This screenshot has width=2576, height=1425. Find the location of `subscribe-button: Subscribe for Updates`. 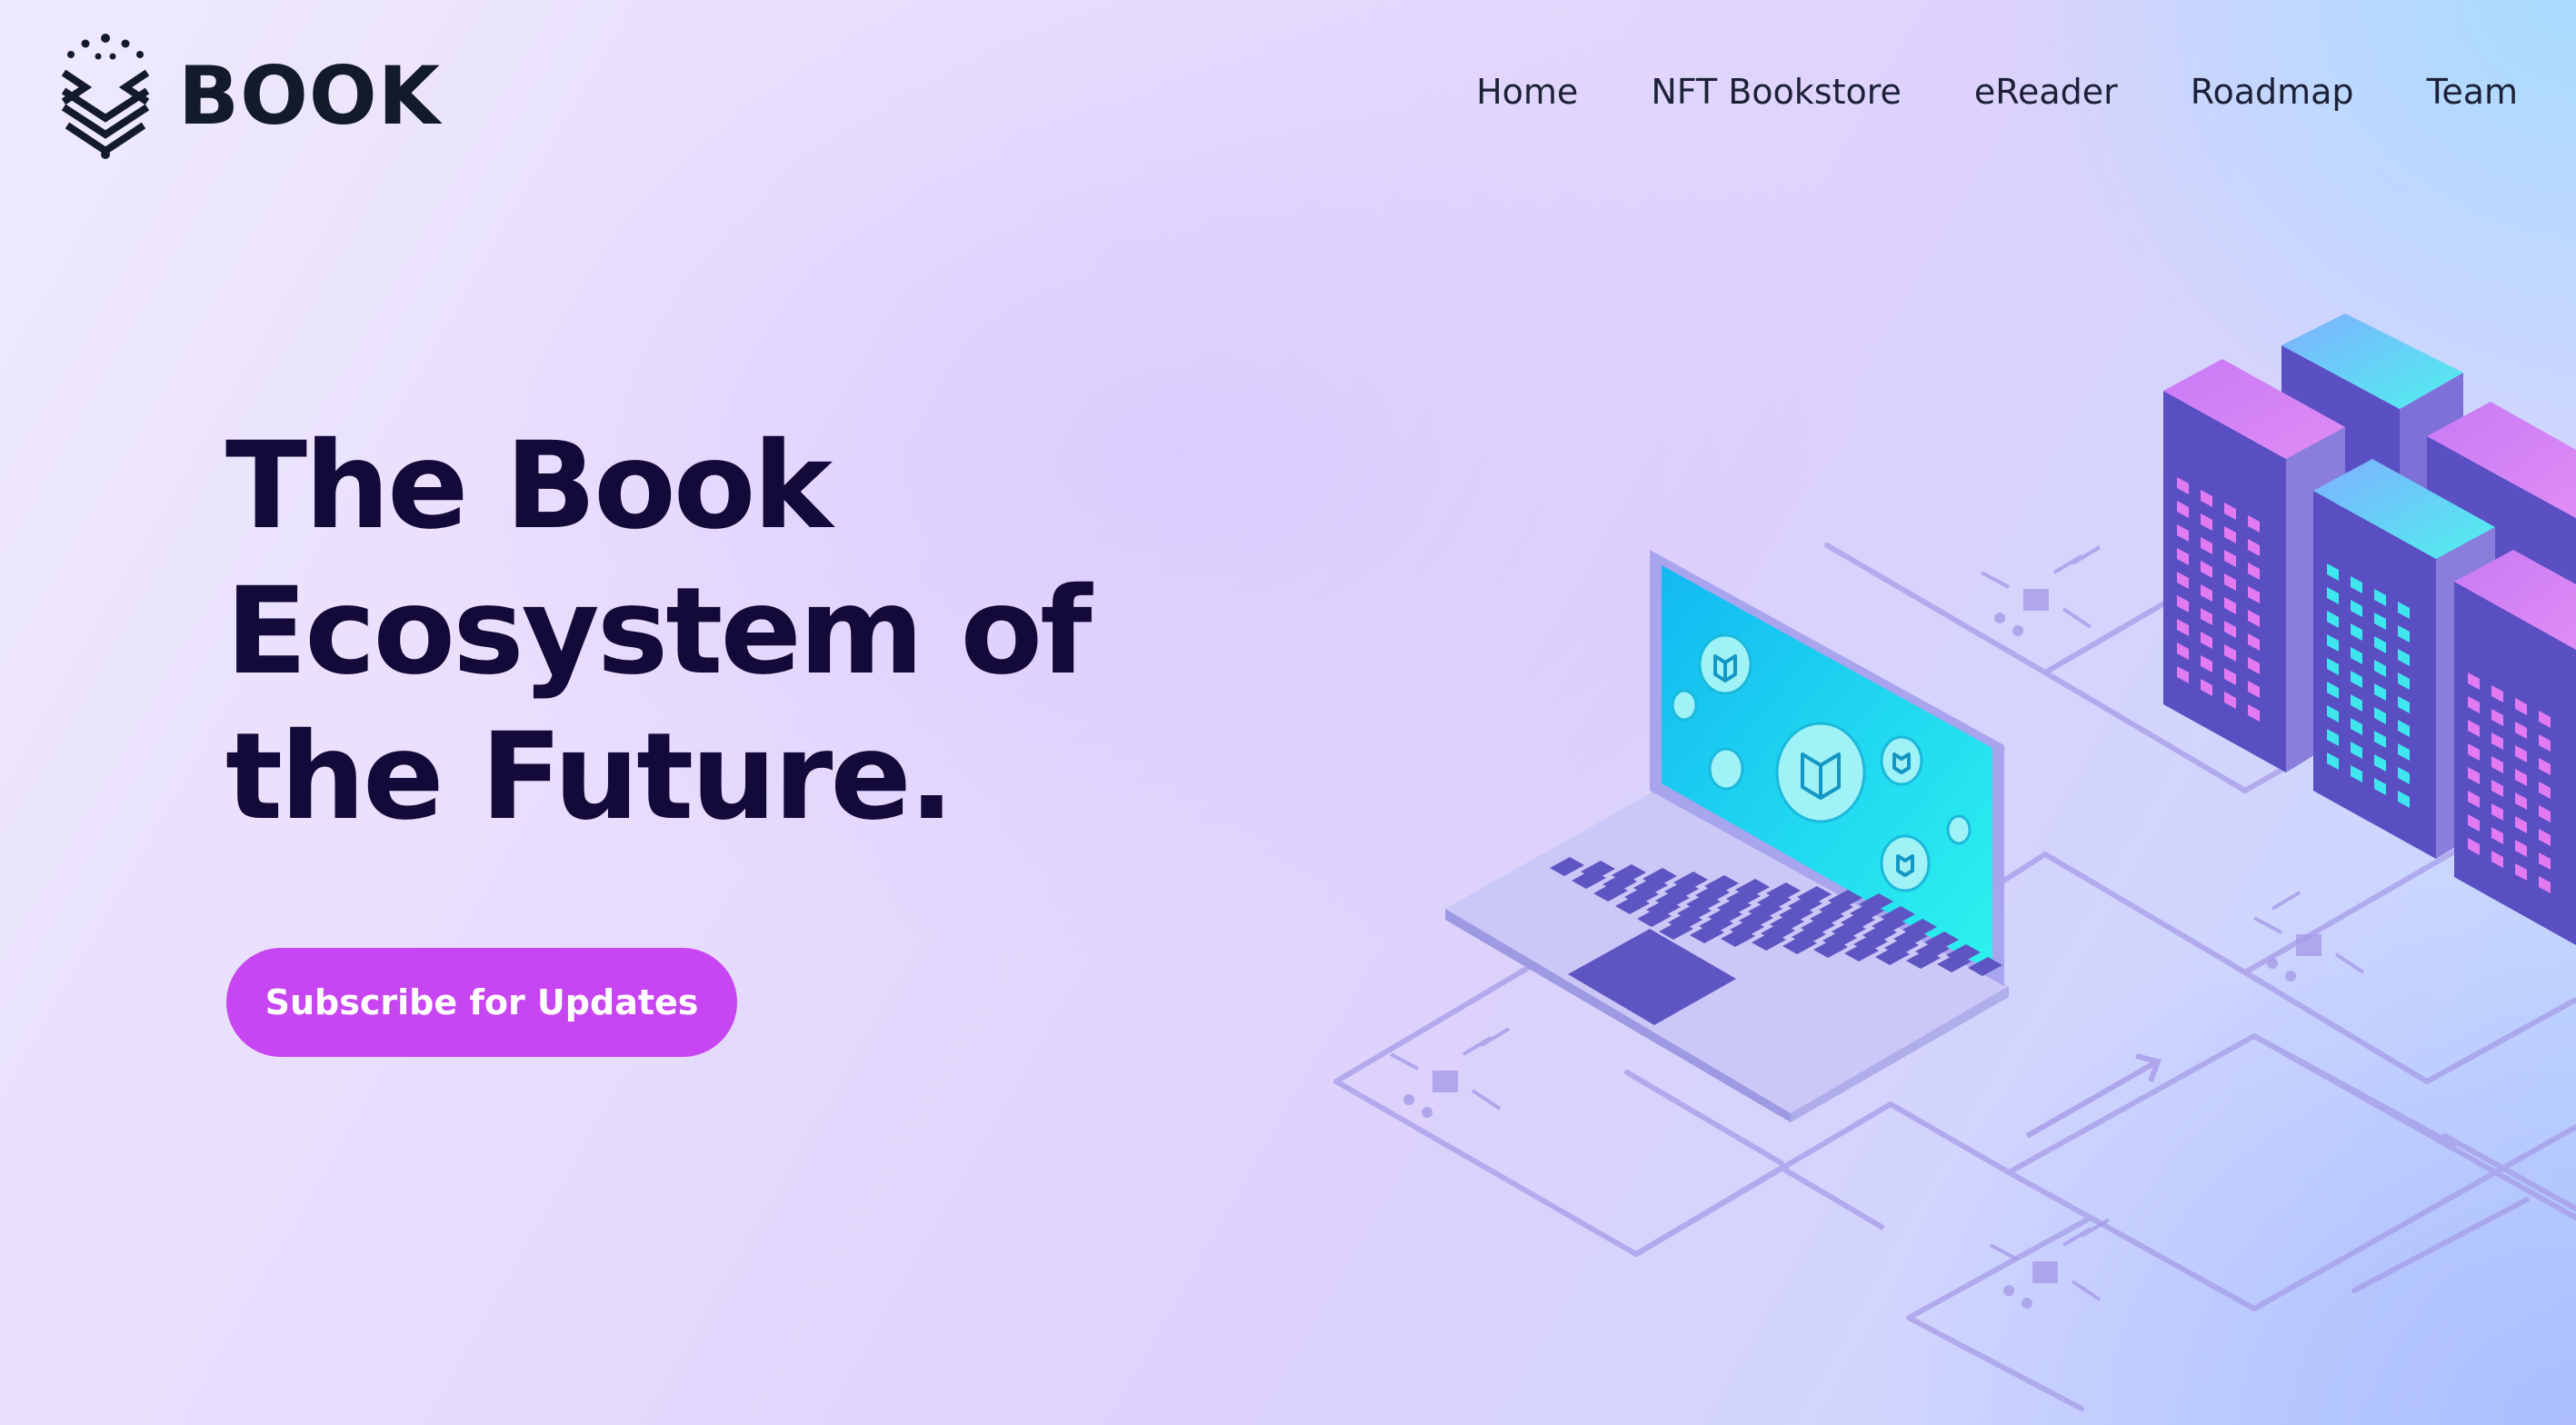

subscribe-button: Subscribe for Updates is located at coordinates (481, 1002).